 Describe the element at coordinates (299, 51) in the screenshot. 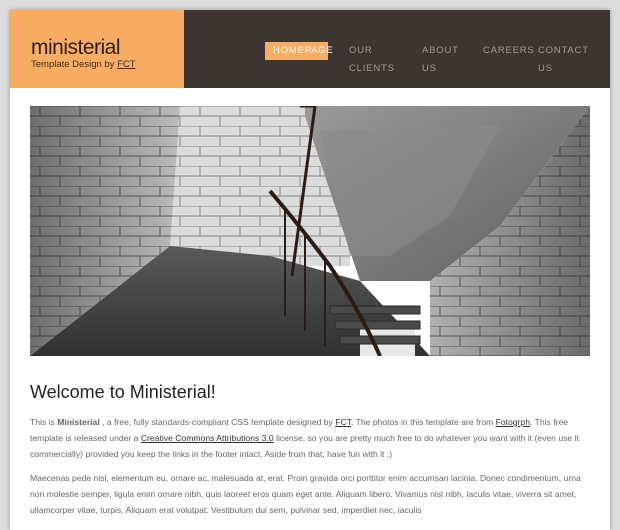

I see `nav-homepage: Homepage` at that location.